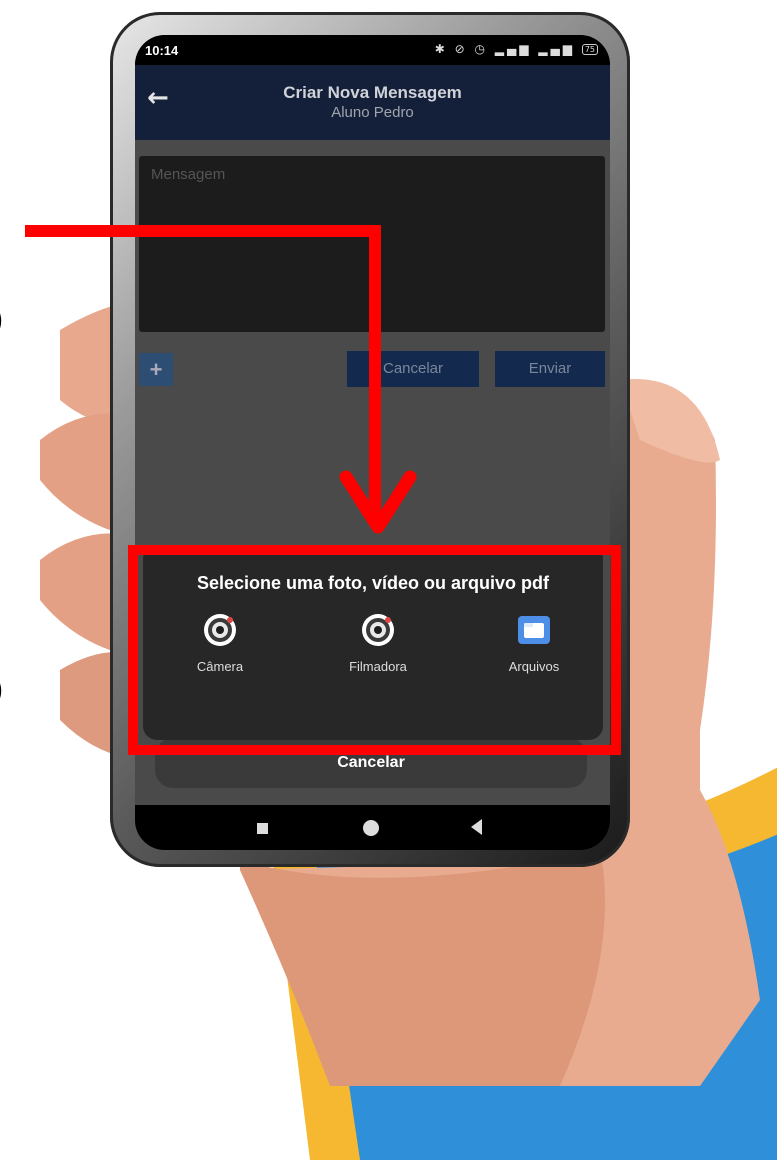 Image resolution: width=777 pixels, height=1160 pixels. What do you see at coordinates (202, 231) in the screenshot?
I see `annotation-line-horizontal` at bounding box center [202, 231].